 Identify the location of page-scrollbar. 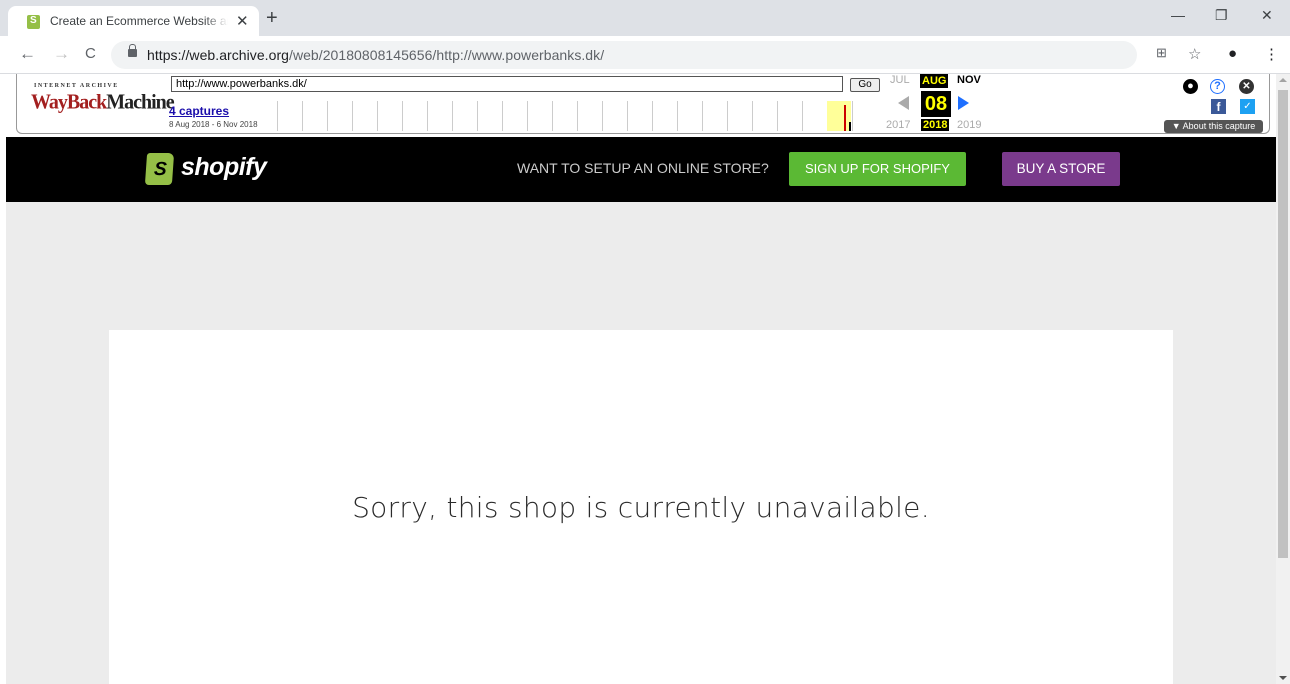
(1283, 379).